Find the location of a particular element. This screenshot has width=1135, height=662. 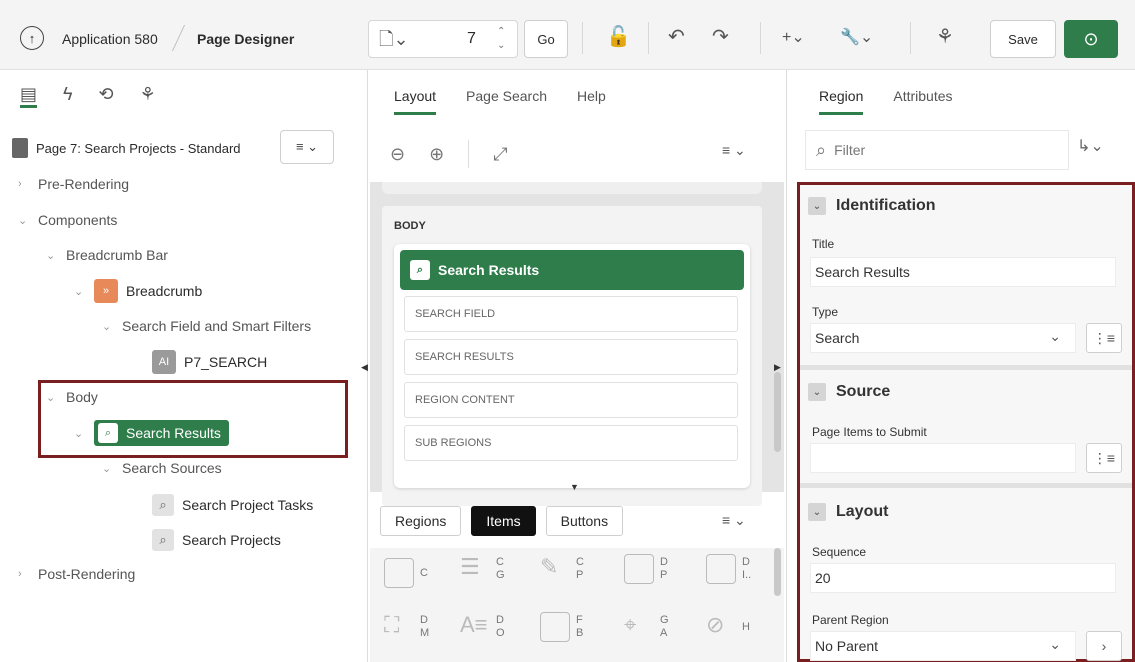

zoom-in-icon: ⊕ is located at coordinates (436, 154).